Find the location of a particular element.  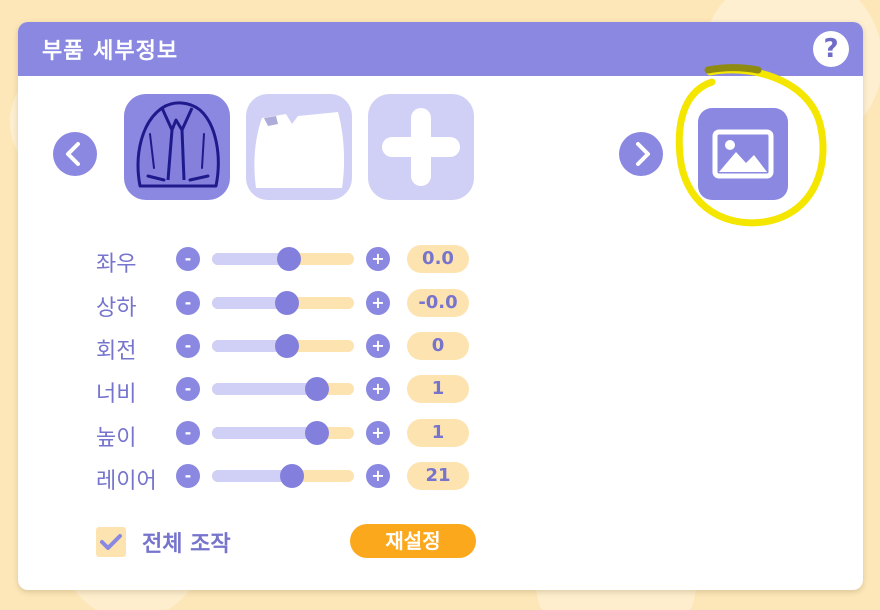

control-row: 너비 - +1 is located at coordinates (440, 390).